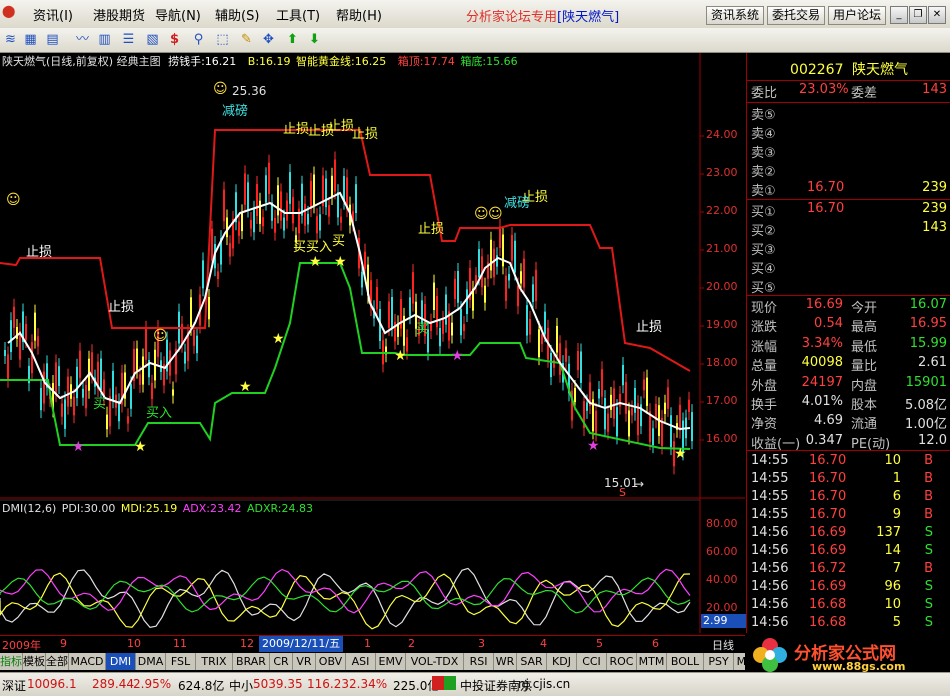  I want to click on order-label: 卖③, so click(763, 153).